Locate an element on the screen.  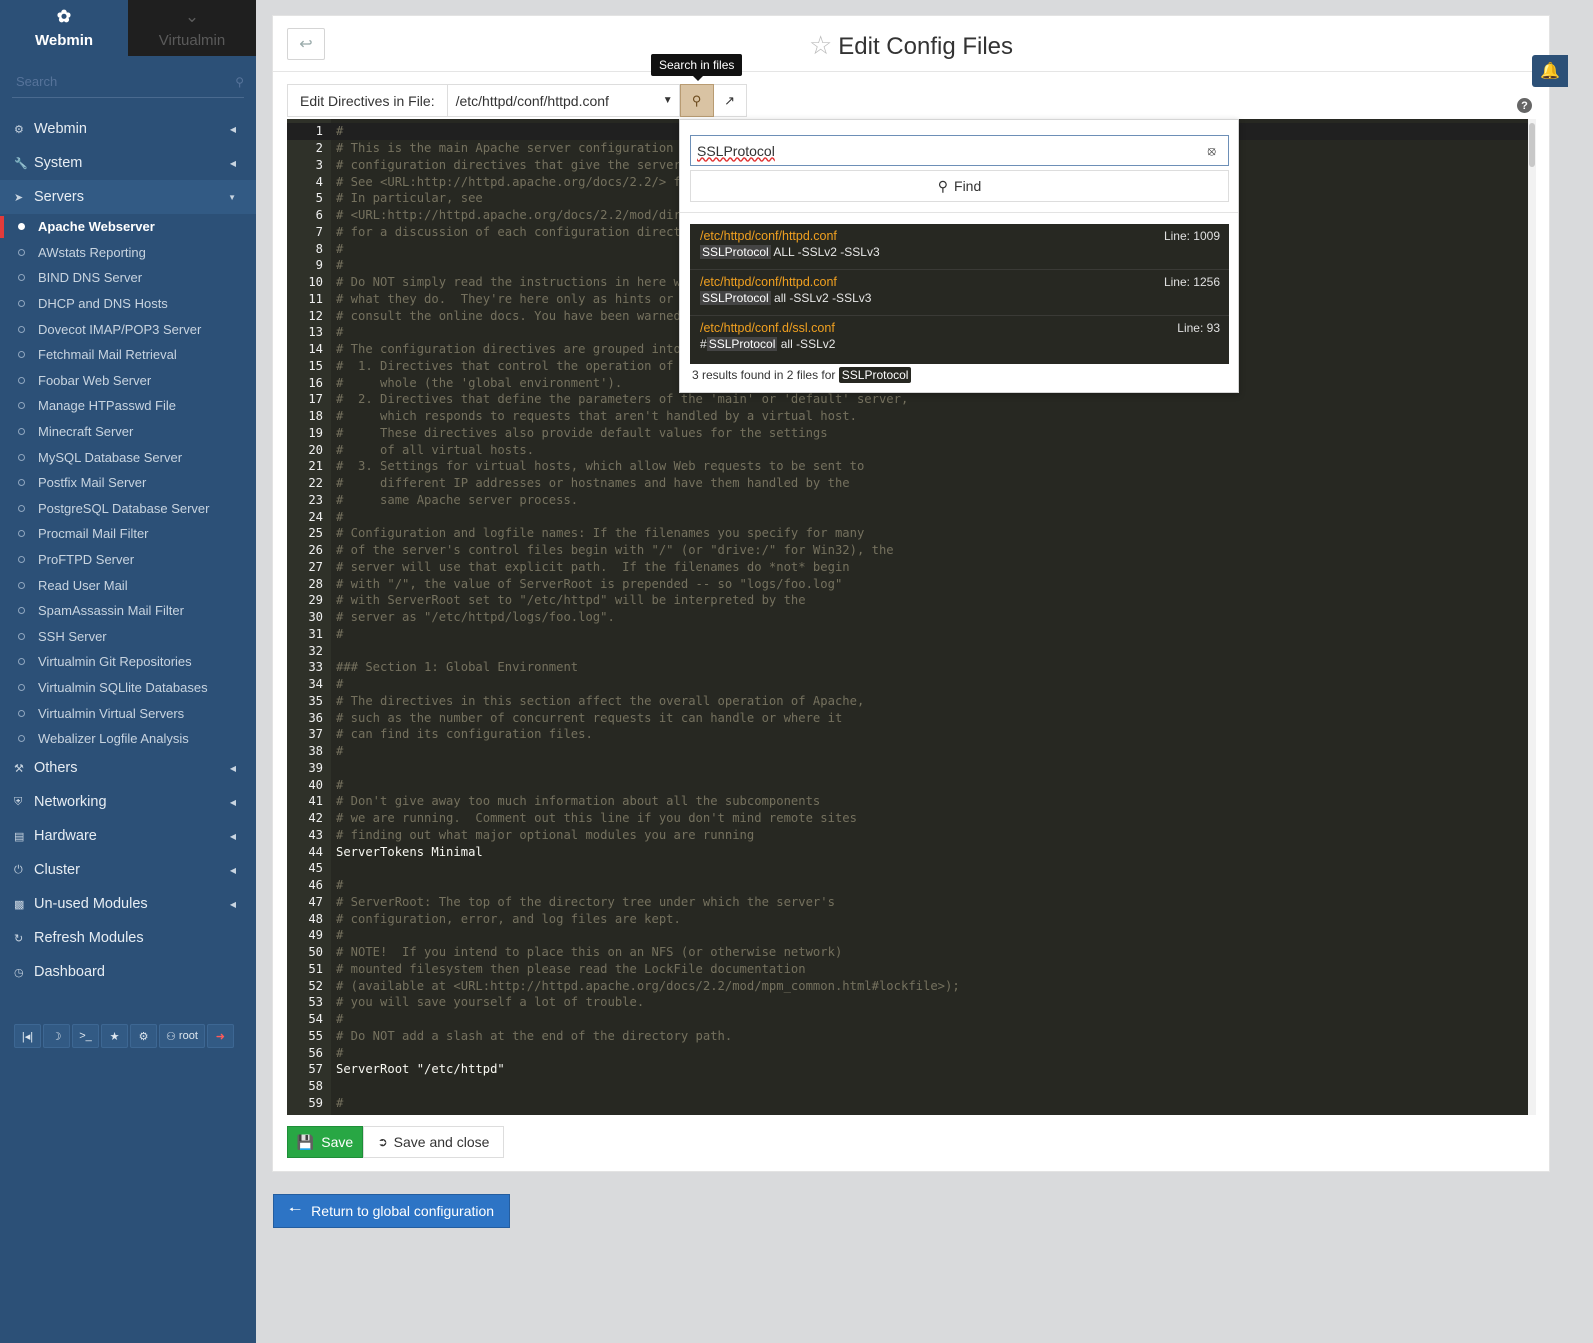
code-line: 38 # is located at coordinates (907, 751).